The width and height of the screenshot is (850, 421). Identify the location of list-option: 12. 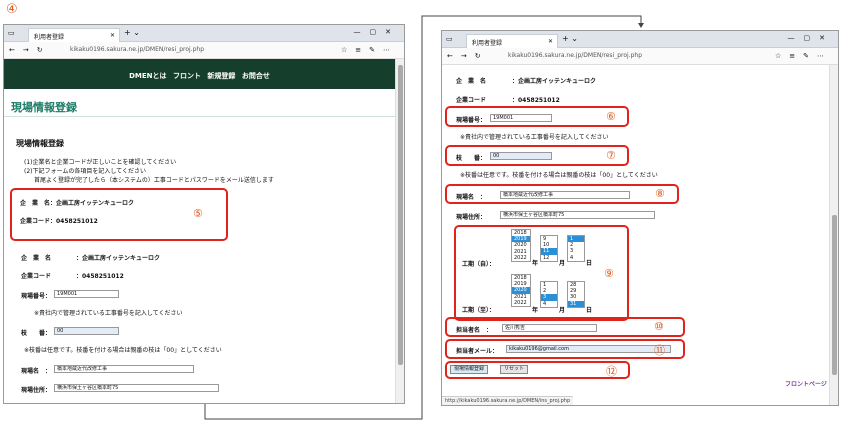
(549, 258).